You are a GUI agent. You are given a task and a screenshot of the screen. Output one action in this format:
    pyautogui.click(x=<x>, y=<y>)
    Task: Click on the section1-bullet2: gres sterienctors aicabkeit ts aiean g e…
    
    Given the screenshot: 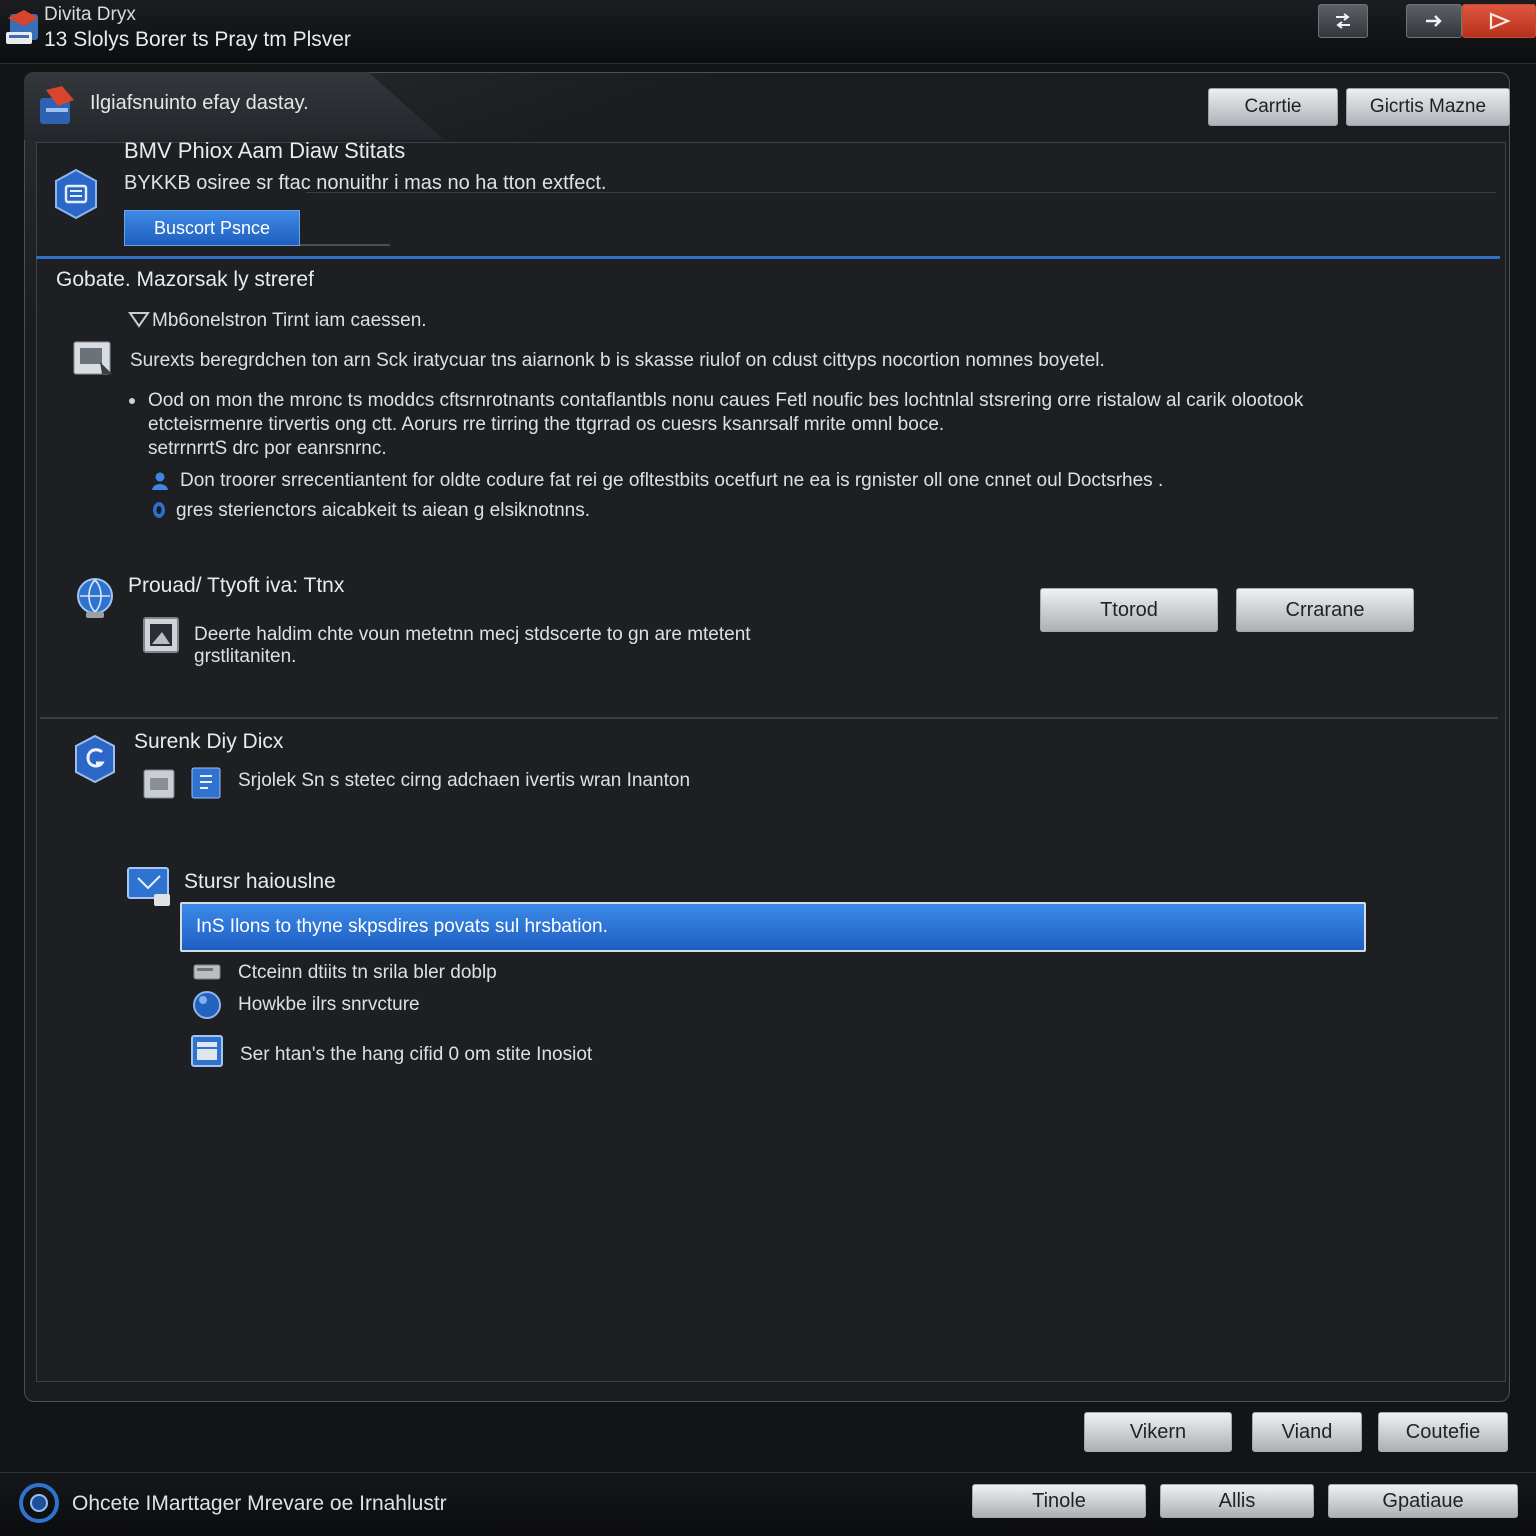 What is the action you would take?
    pyautogui.click(x=383, y=510)
    